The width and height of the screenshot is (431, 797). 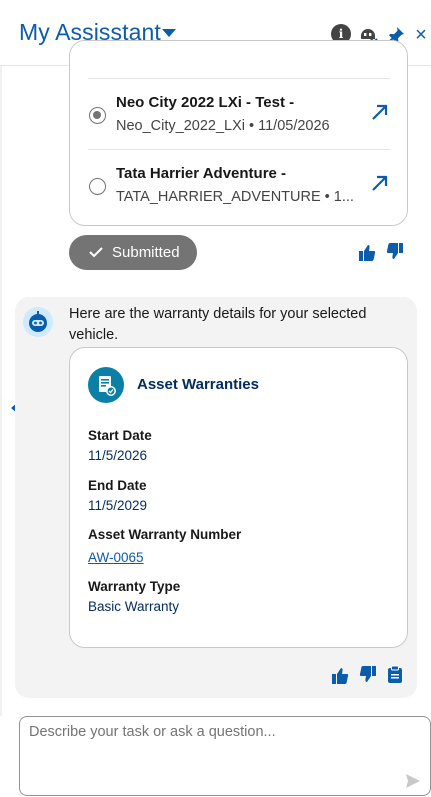 I want to click on record-title: Neo City 2022 LXi - Test -, so click(x=205, y=102).